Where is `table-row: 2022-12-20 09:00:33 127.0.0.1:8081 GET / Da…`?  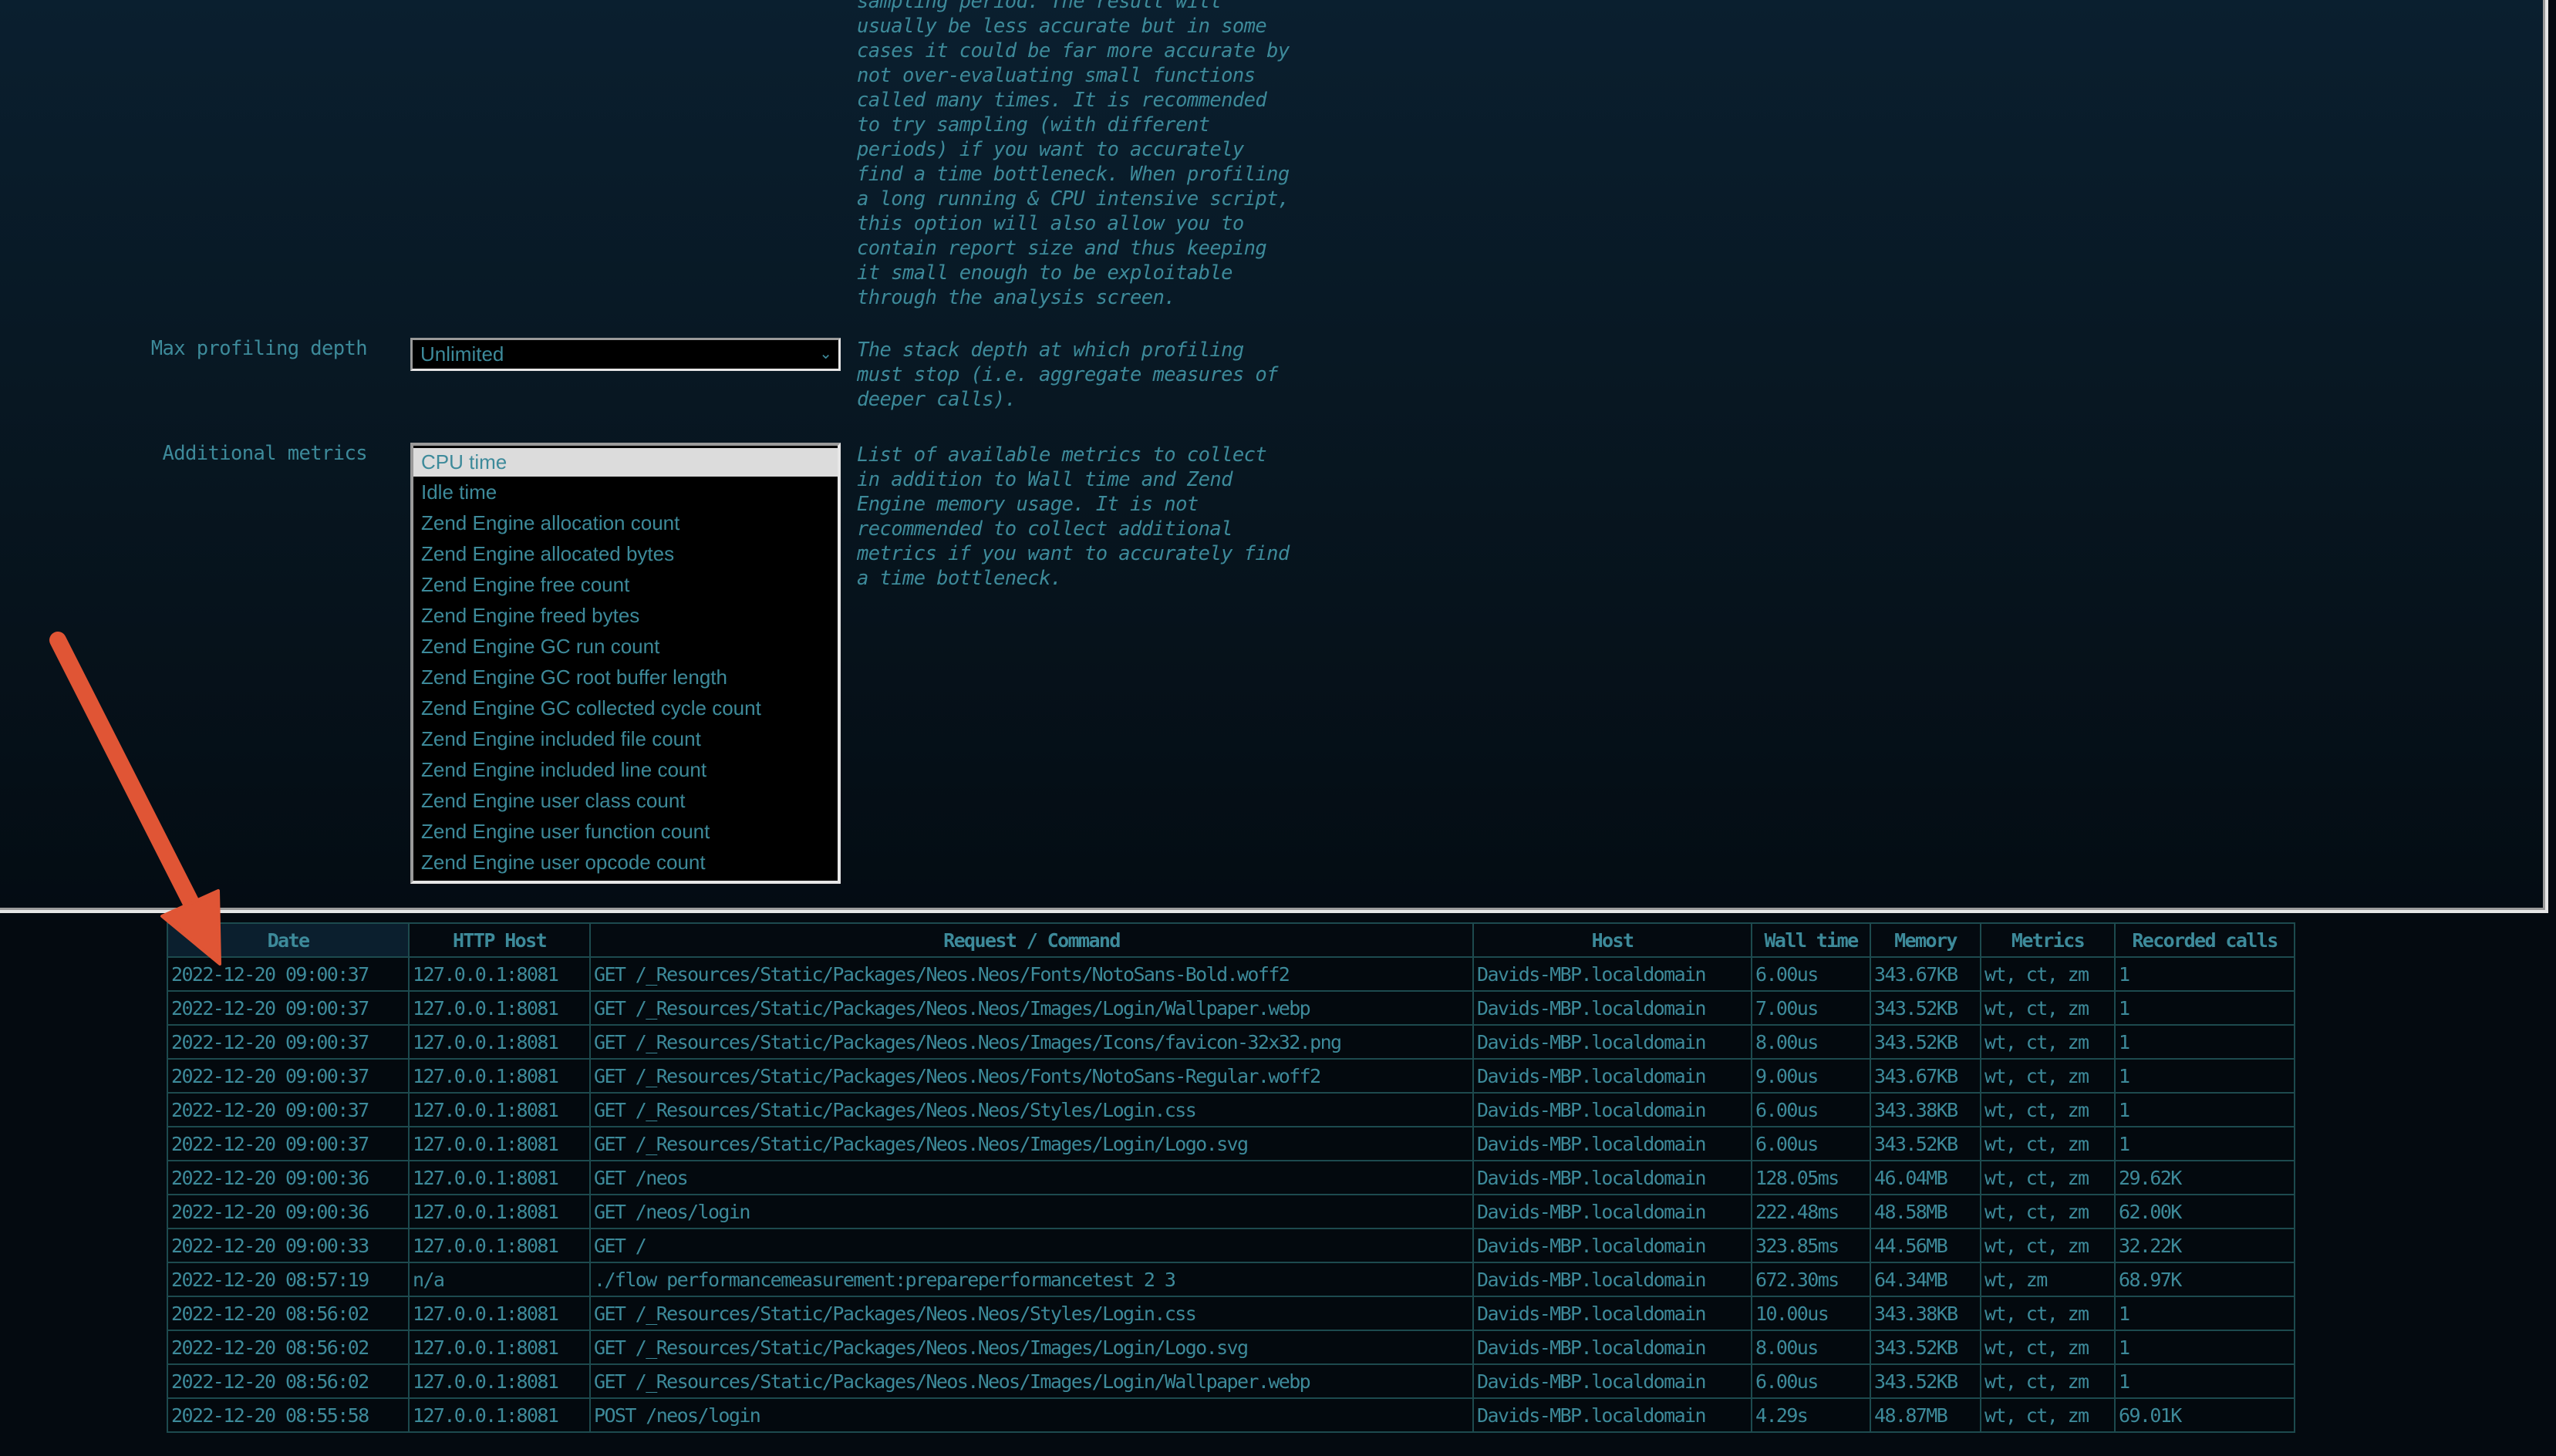
table-row: 2022-12-20 09:00:33 127.0.0.1:8081 GET / Da… is located at coordinates (1231, 1246).